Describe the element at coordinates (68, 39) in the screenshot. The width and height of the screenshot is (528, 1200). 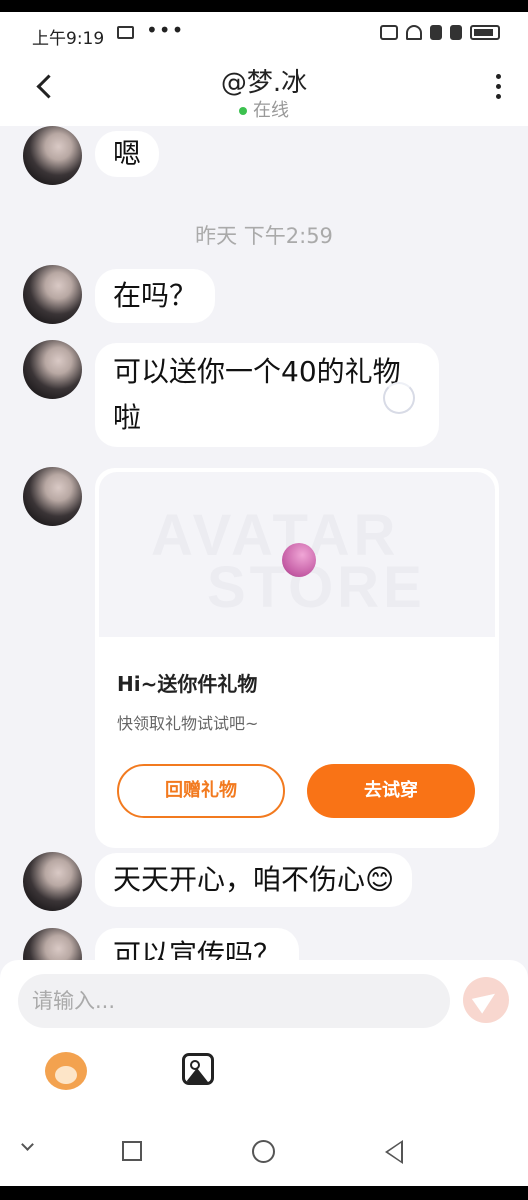
I see `status-time: 上午9:19` at that location.